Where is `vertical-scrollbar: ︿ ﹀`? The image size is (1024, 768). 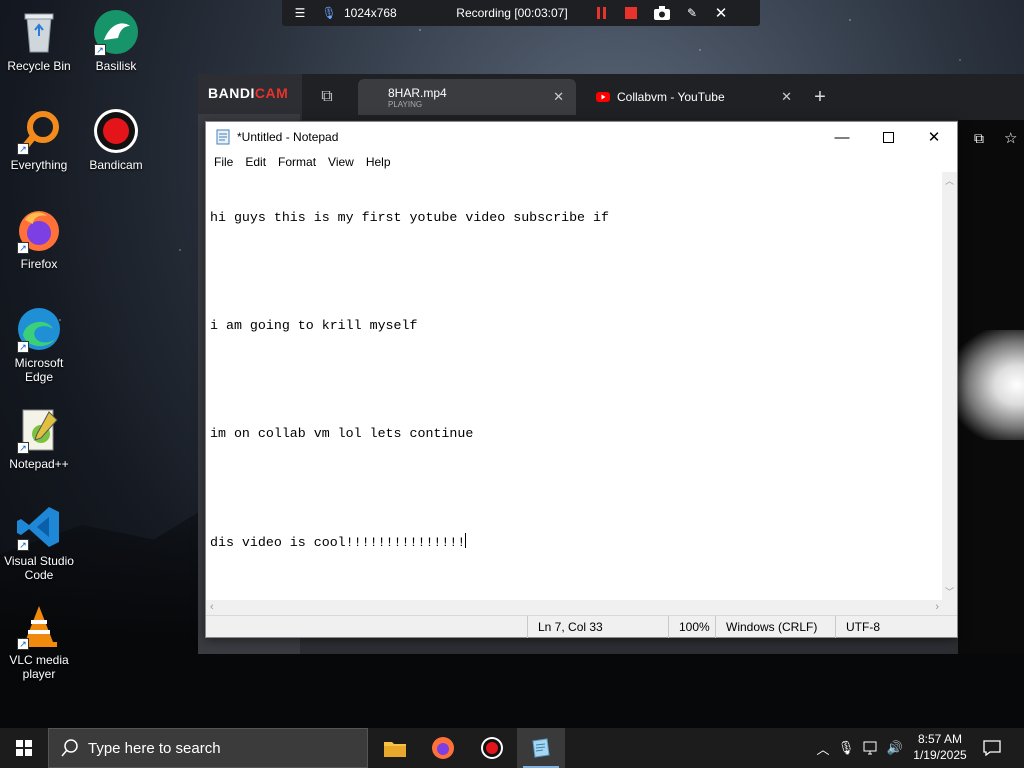
vertical-scrollbar: ︿ ﹀ is located at coordinates (949, 386).